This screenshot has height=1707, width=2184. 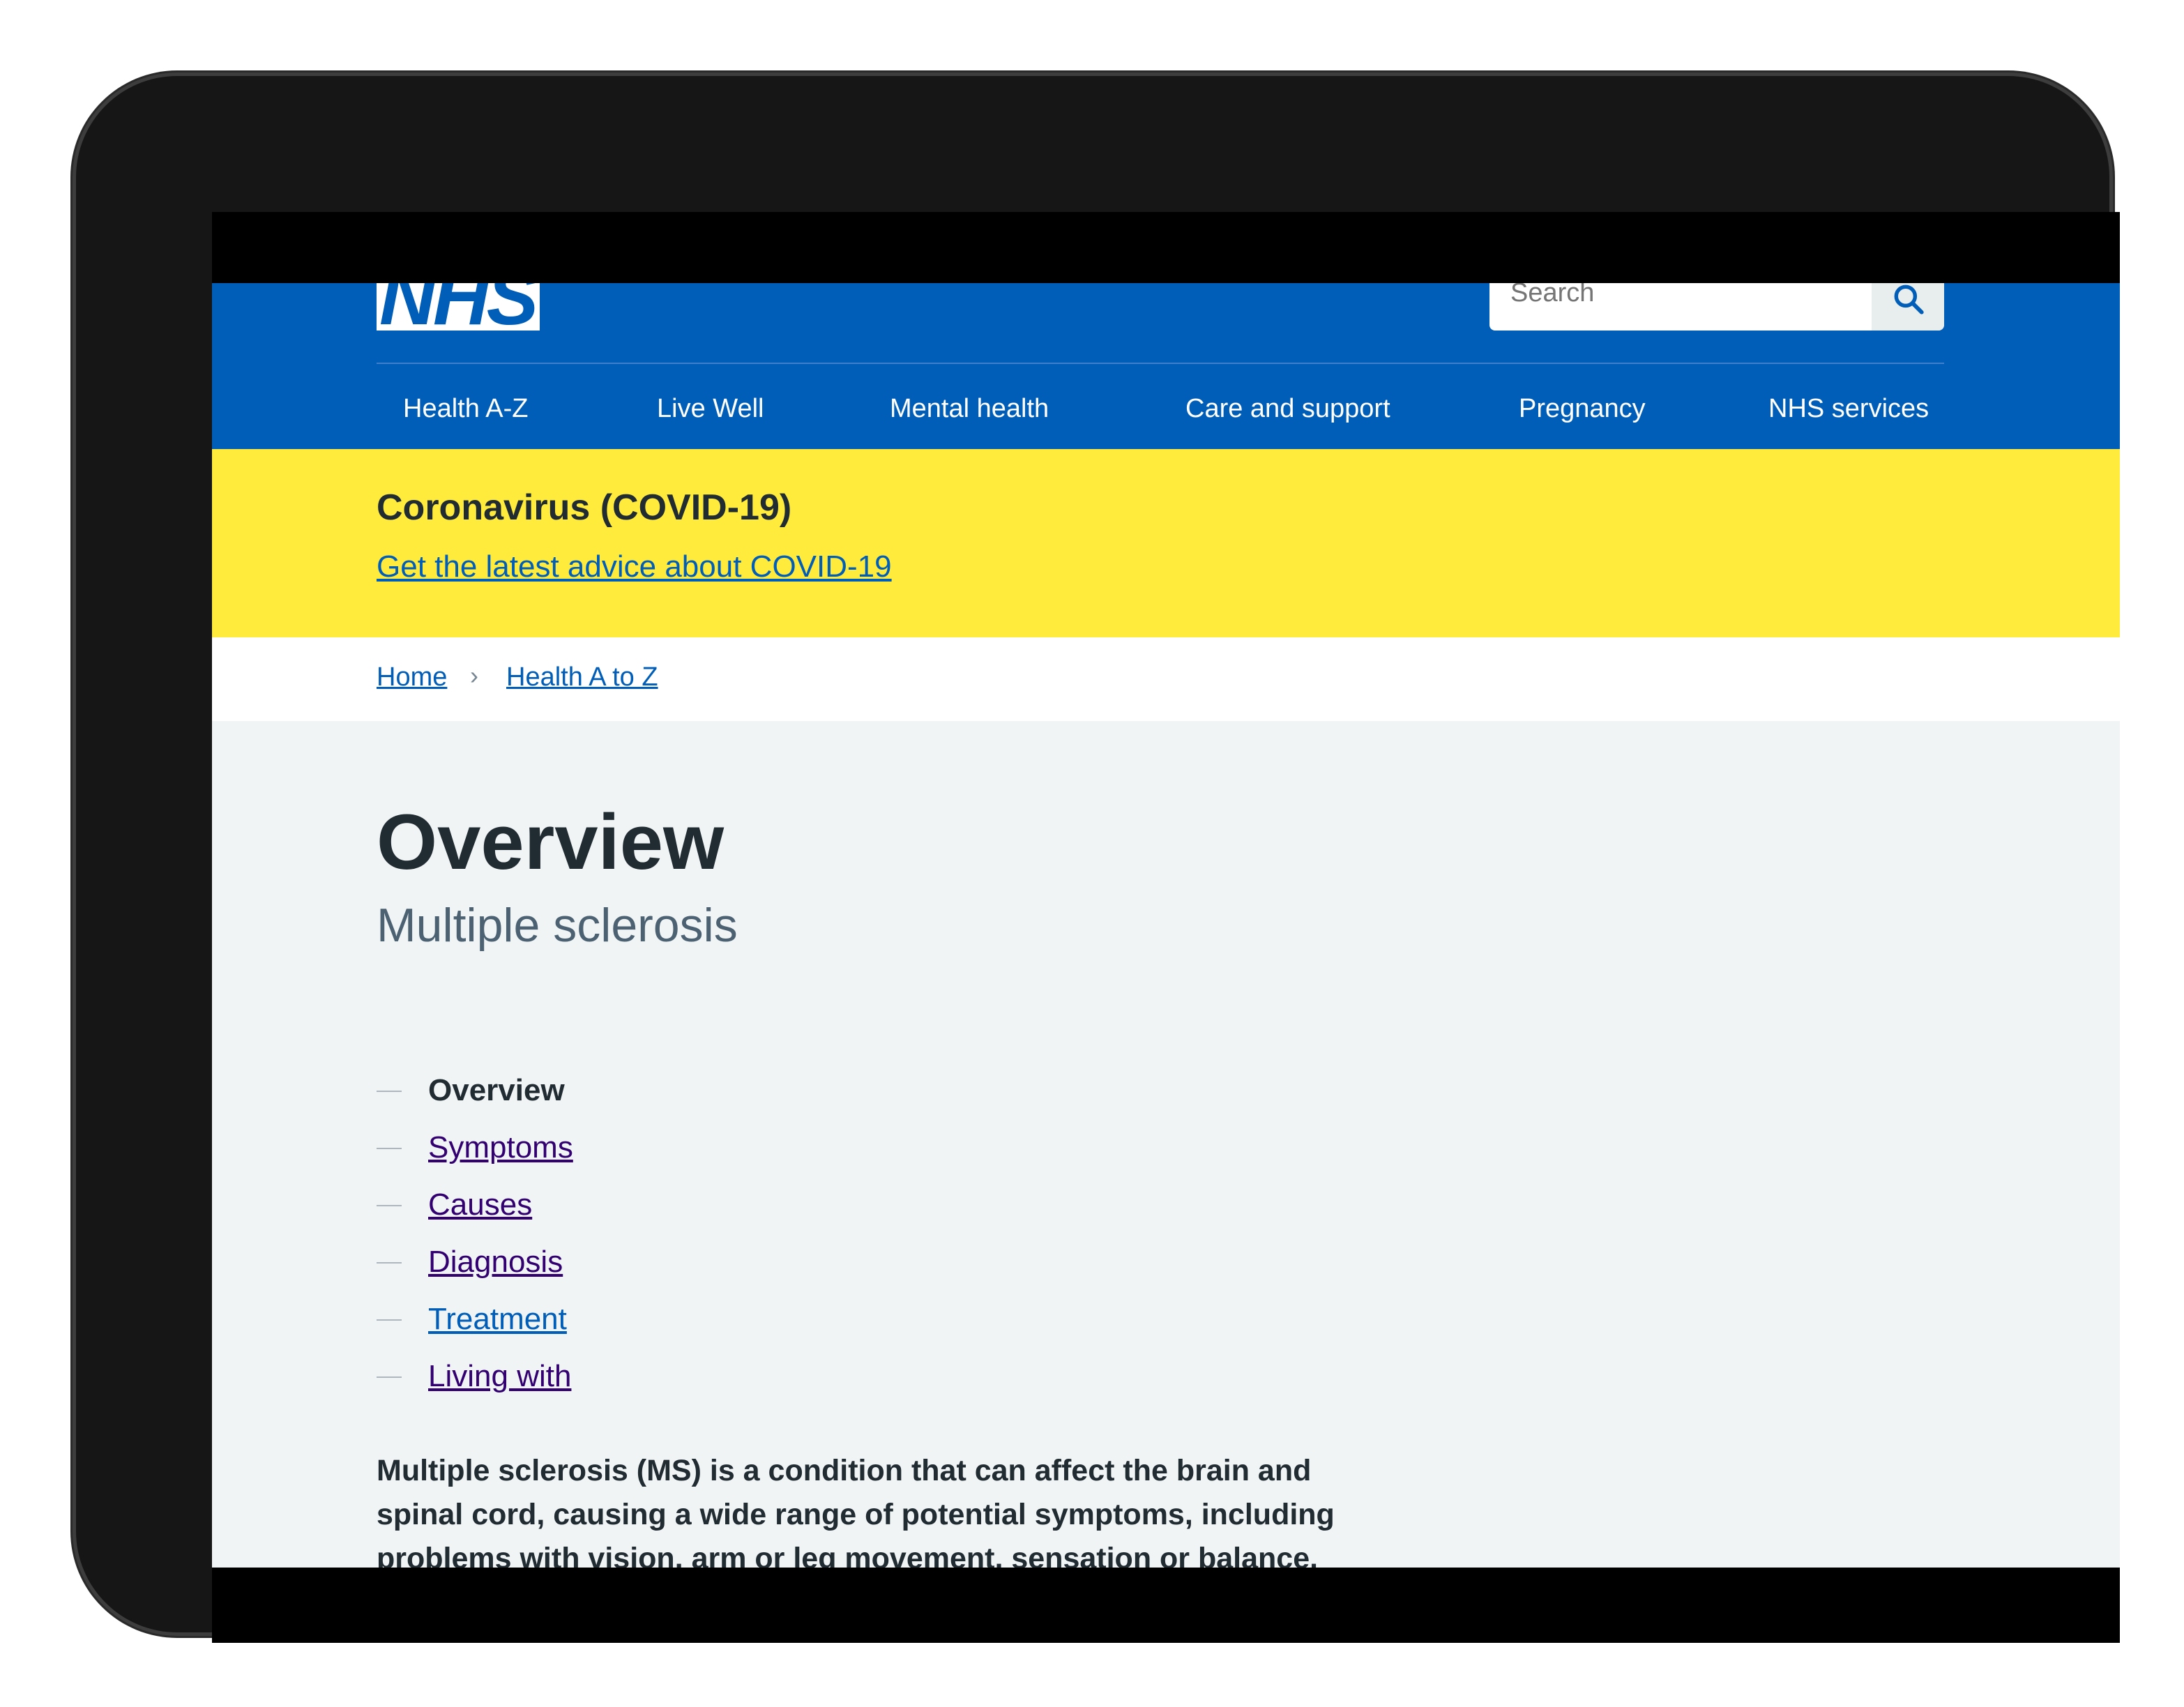 What do you see at coordinates (495, 1262) in the screenshot?
I see `contents-link-diagnosis: Diagnosis` at bounding box center [495, 1262].